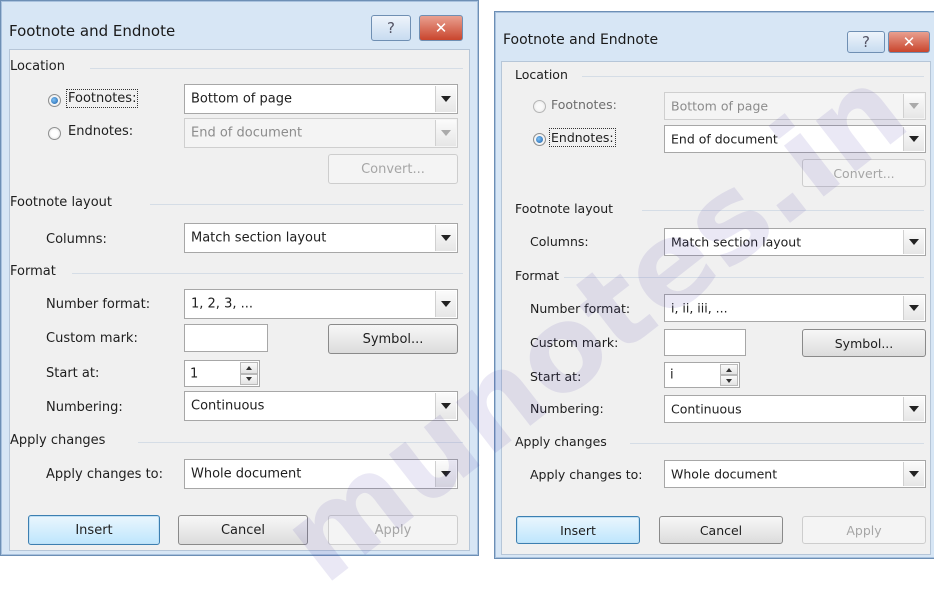  Describe the element at coordinates (222, 373) in the screenshot. I see `start-at-spinner: 1` at that location.